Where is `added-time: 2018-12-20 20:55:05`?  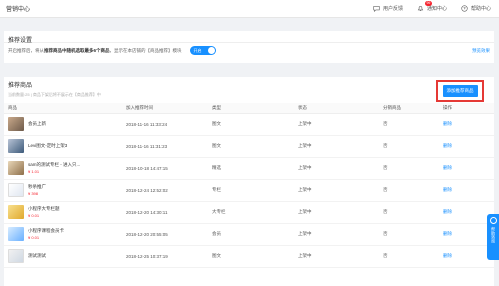 added-time: 2018-12-20 20:55:05 is located at coordinates (165, 234).